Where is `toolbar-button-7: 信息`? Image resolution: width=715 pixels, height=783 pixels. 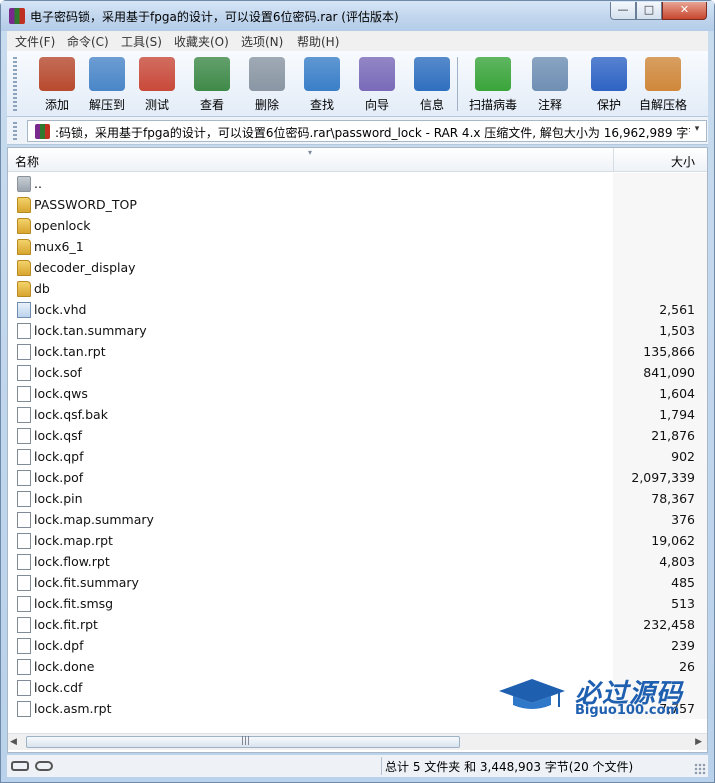 toolbar-button-7: 信息 is located at coordinates (432, 84).